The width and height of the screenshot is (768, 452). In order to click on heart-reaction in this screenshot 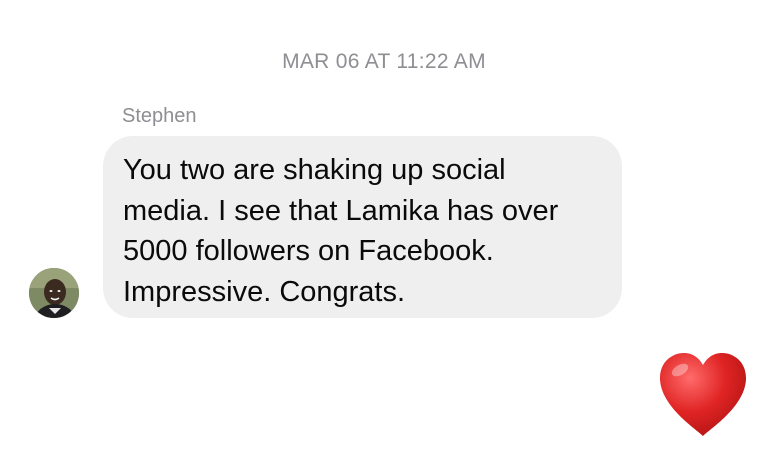, I will do `click(703, 395)`.